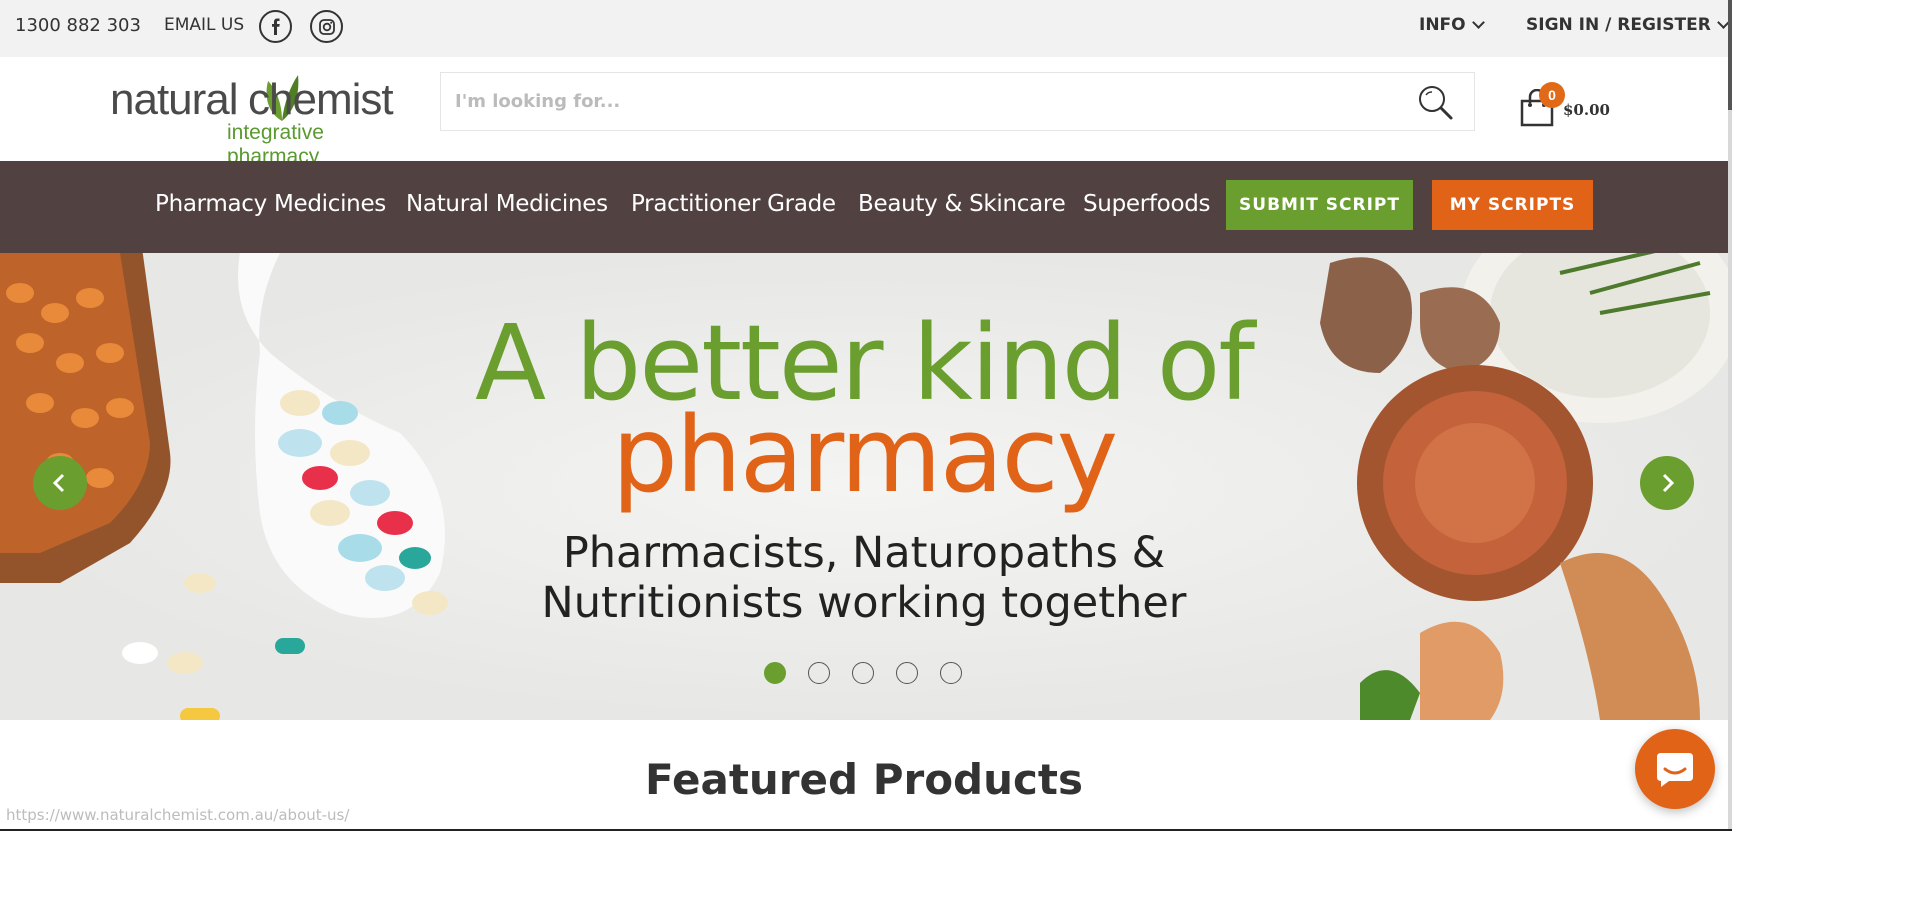 This screenshot has width=1920, height=919. I want to click on carousel-next-button, so click(1667, 483).